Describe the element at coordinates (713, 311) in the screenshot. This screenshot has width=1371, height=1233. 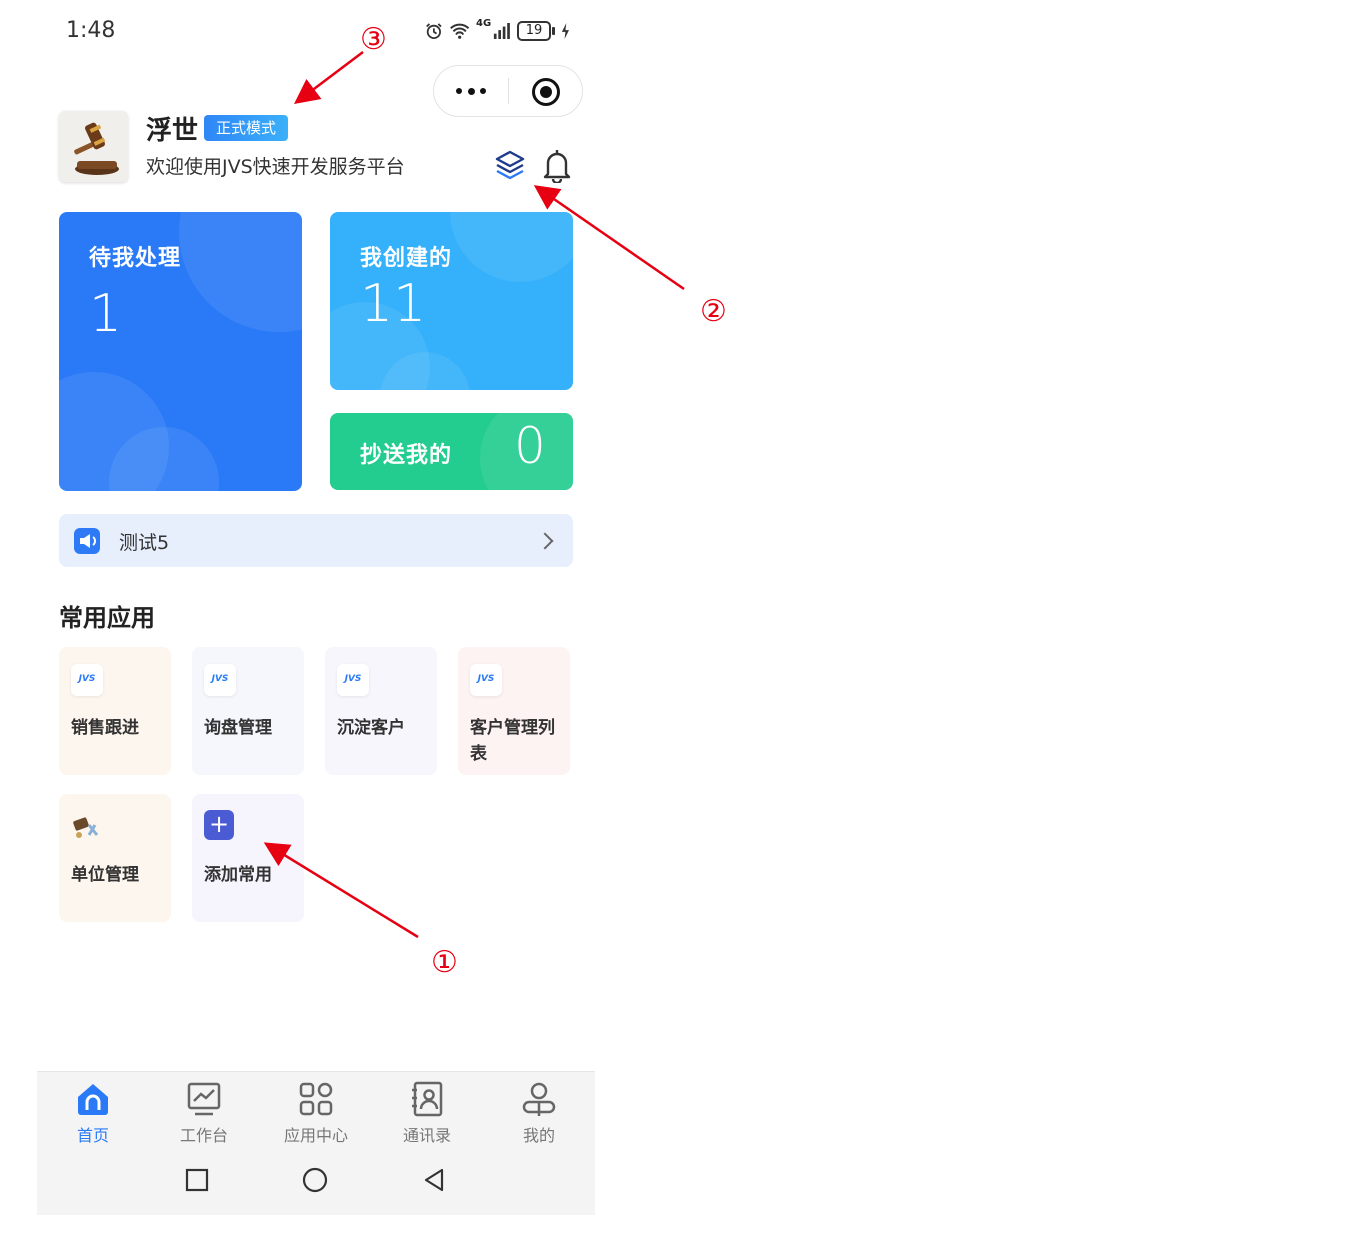
I see `annotation-label-2: ②` at that location.